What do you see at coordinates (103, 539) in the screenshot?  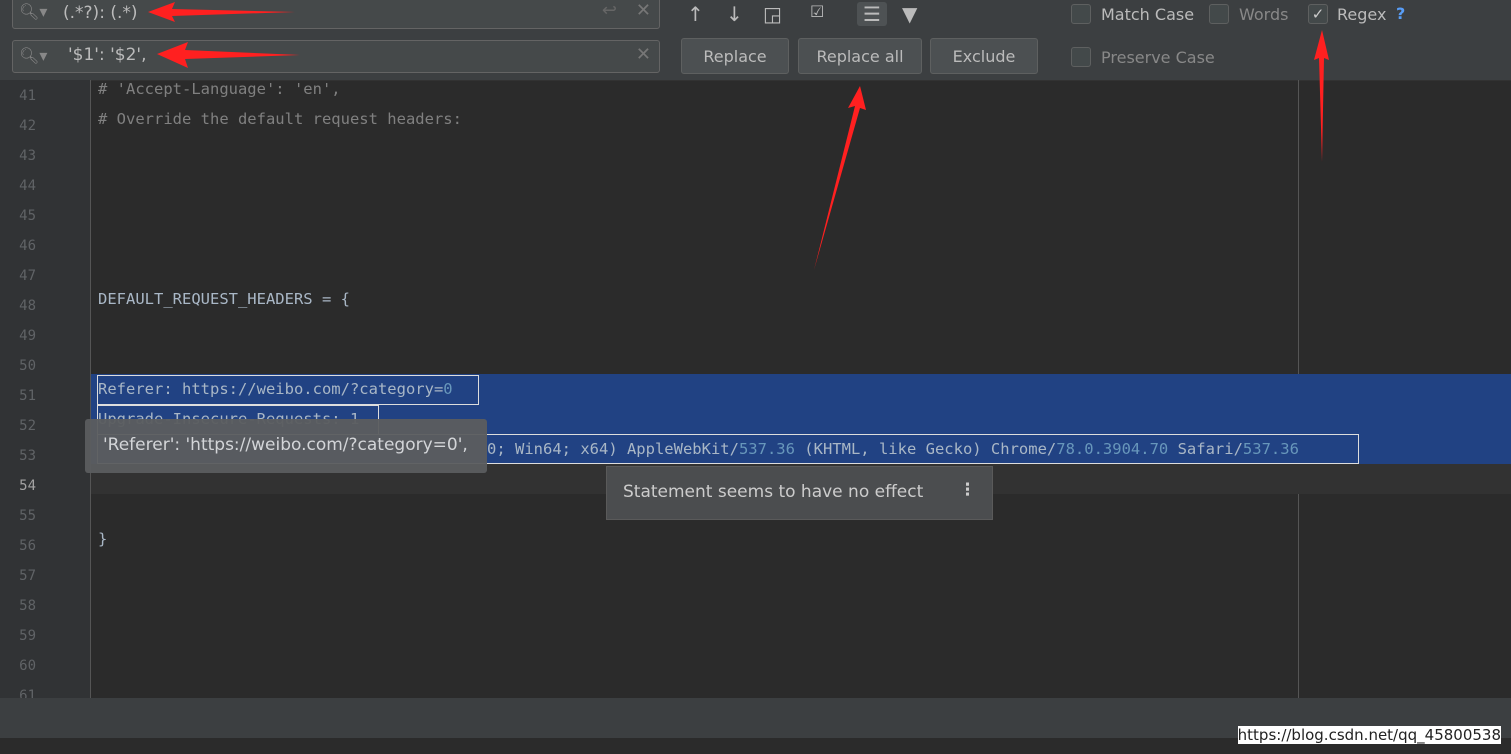 I see `code-line-56: }` at bounding box center [103, 539].